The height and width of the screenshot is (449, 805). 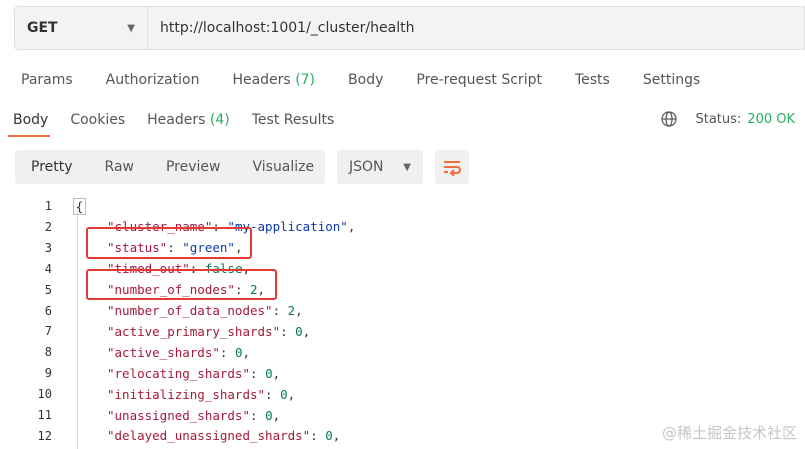 I want to click on json-entry: "initializing_shards": 0,, so click(x=201, y=394).